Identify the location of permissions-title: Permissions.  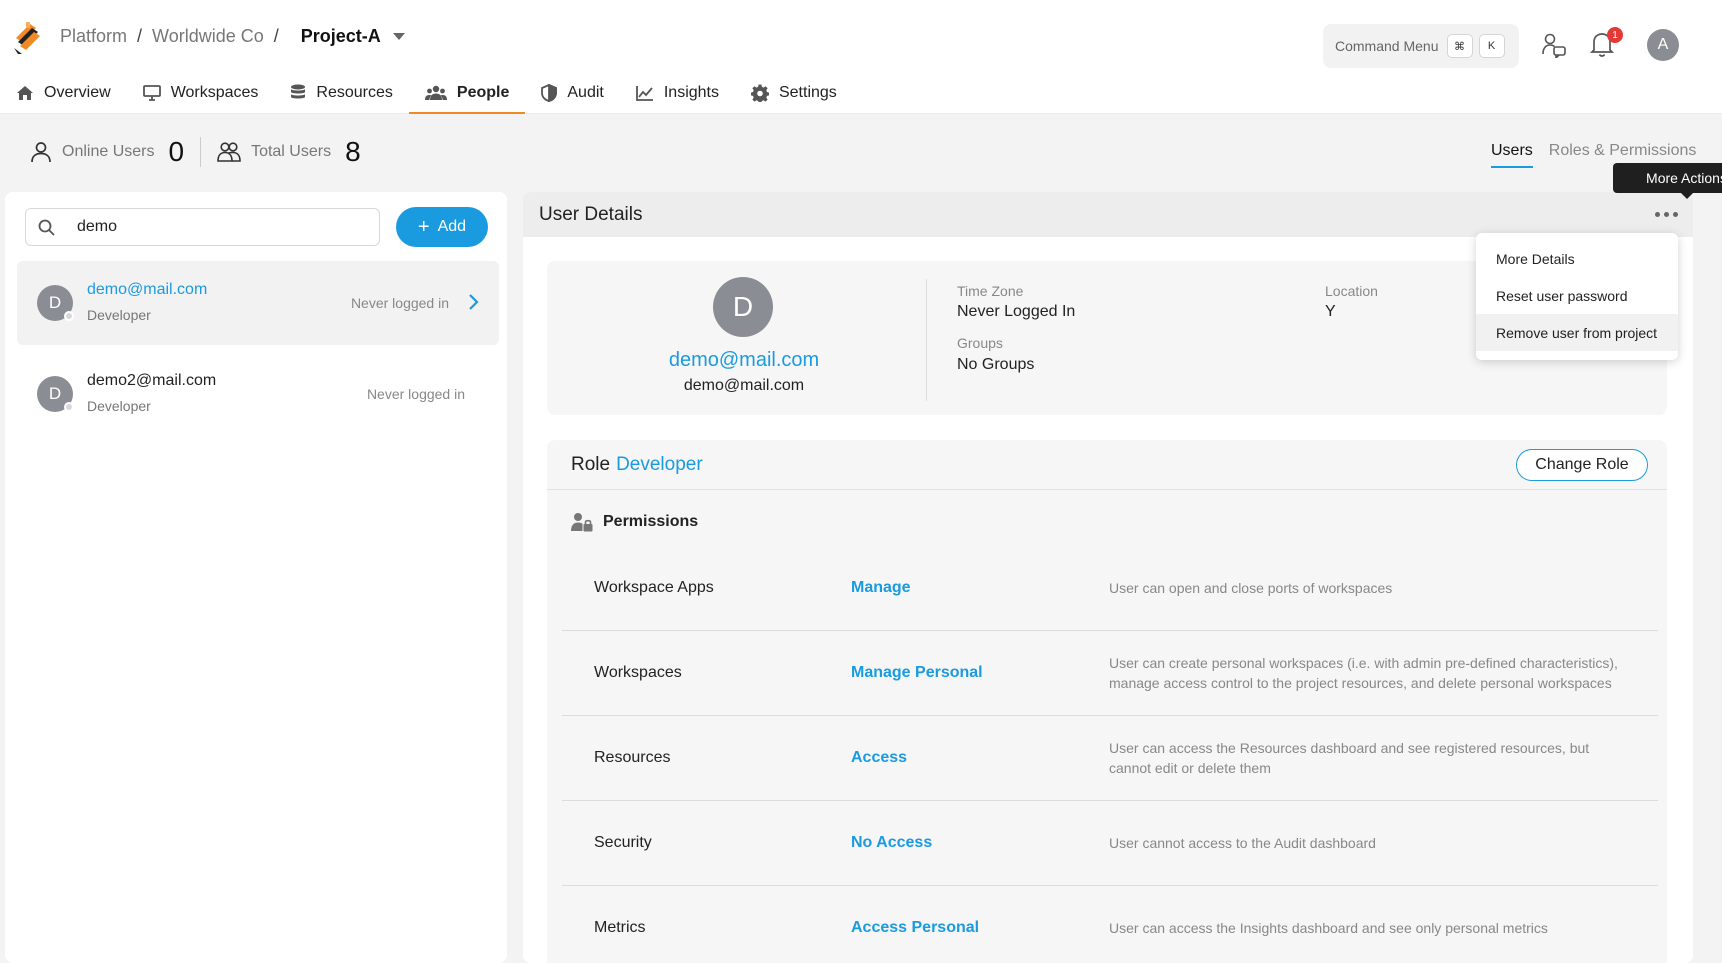
(651, 521).